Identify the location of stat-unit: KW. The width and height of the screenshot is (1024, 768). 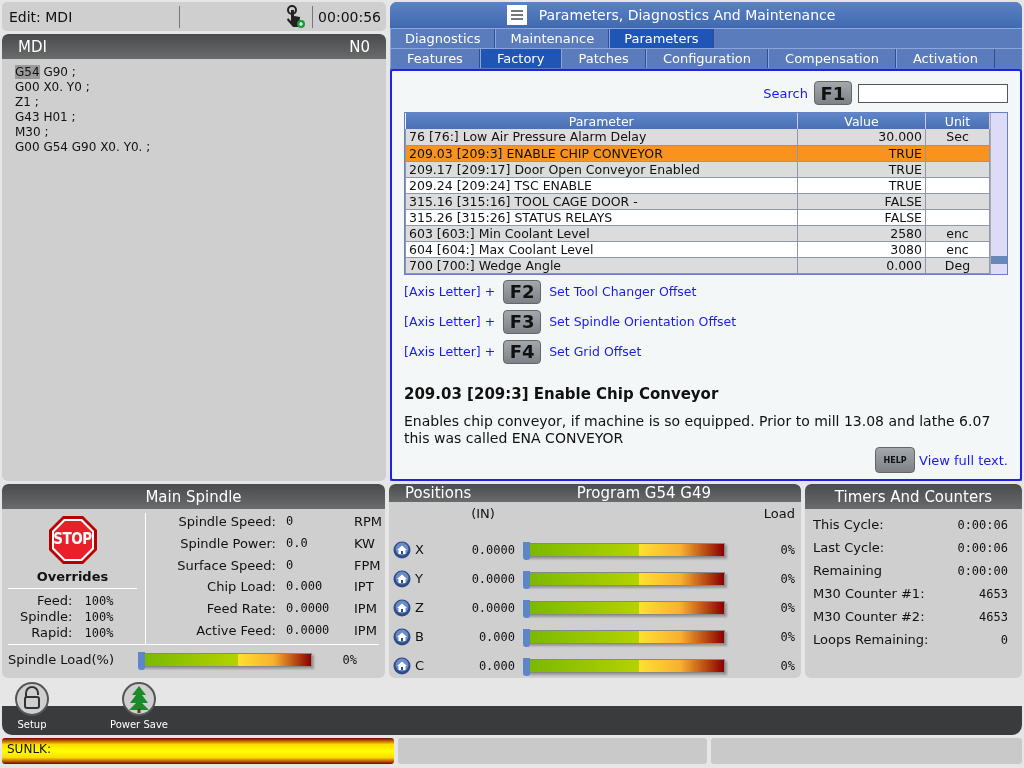
(365, 543).